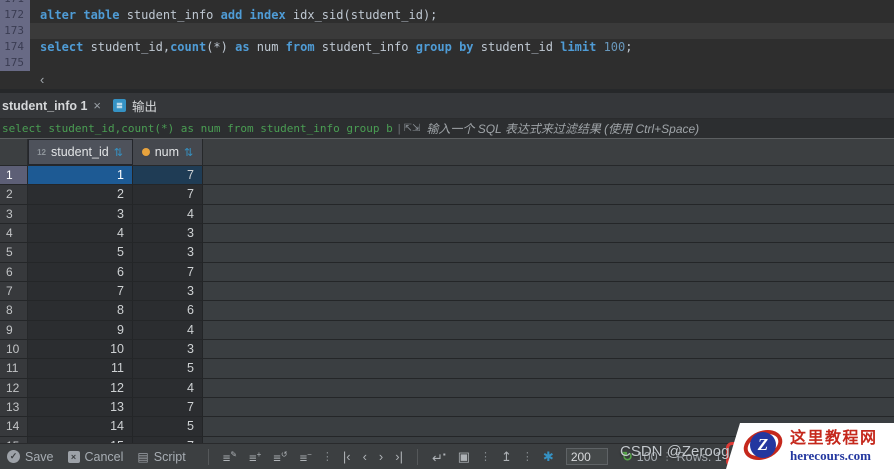 This screenshot has width=894, height=469. Describe the element at coordinates (447, 388) in the screenshot. I see `table-row: 12 12 4` at that location.